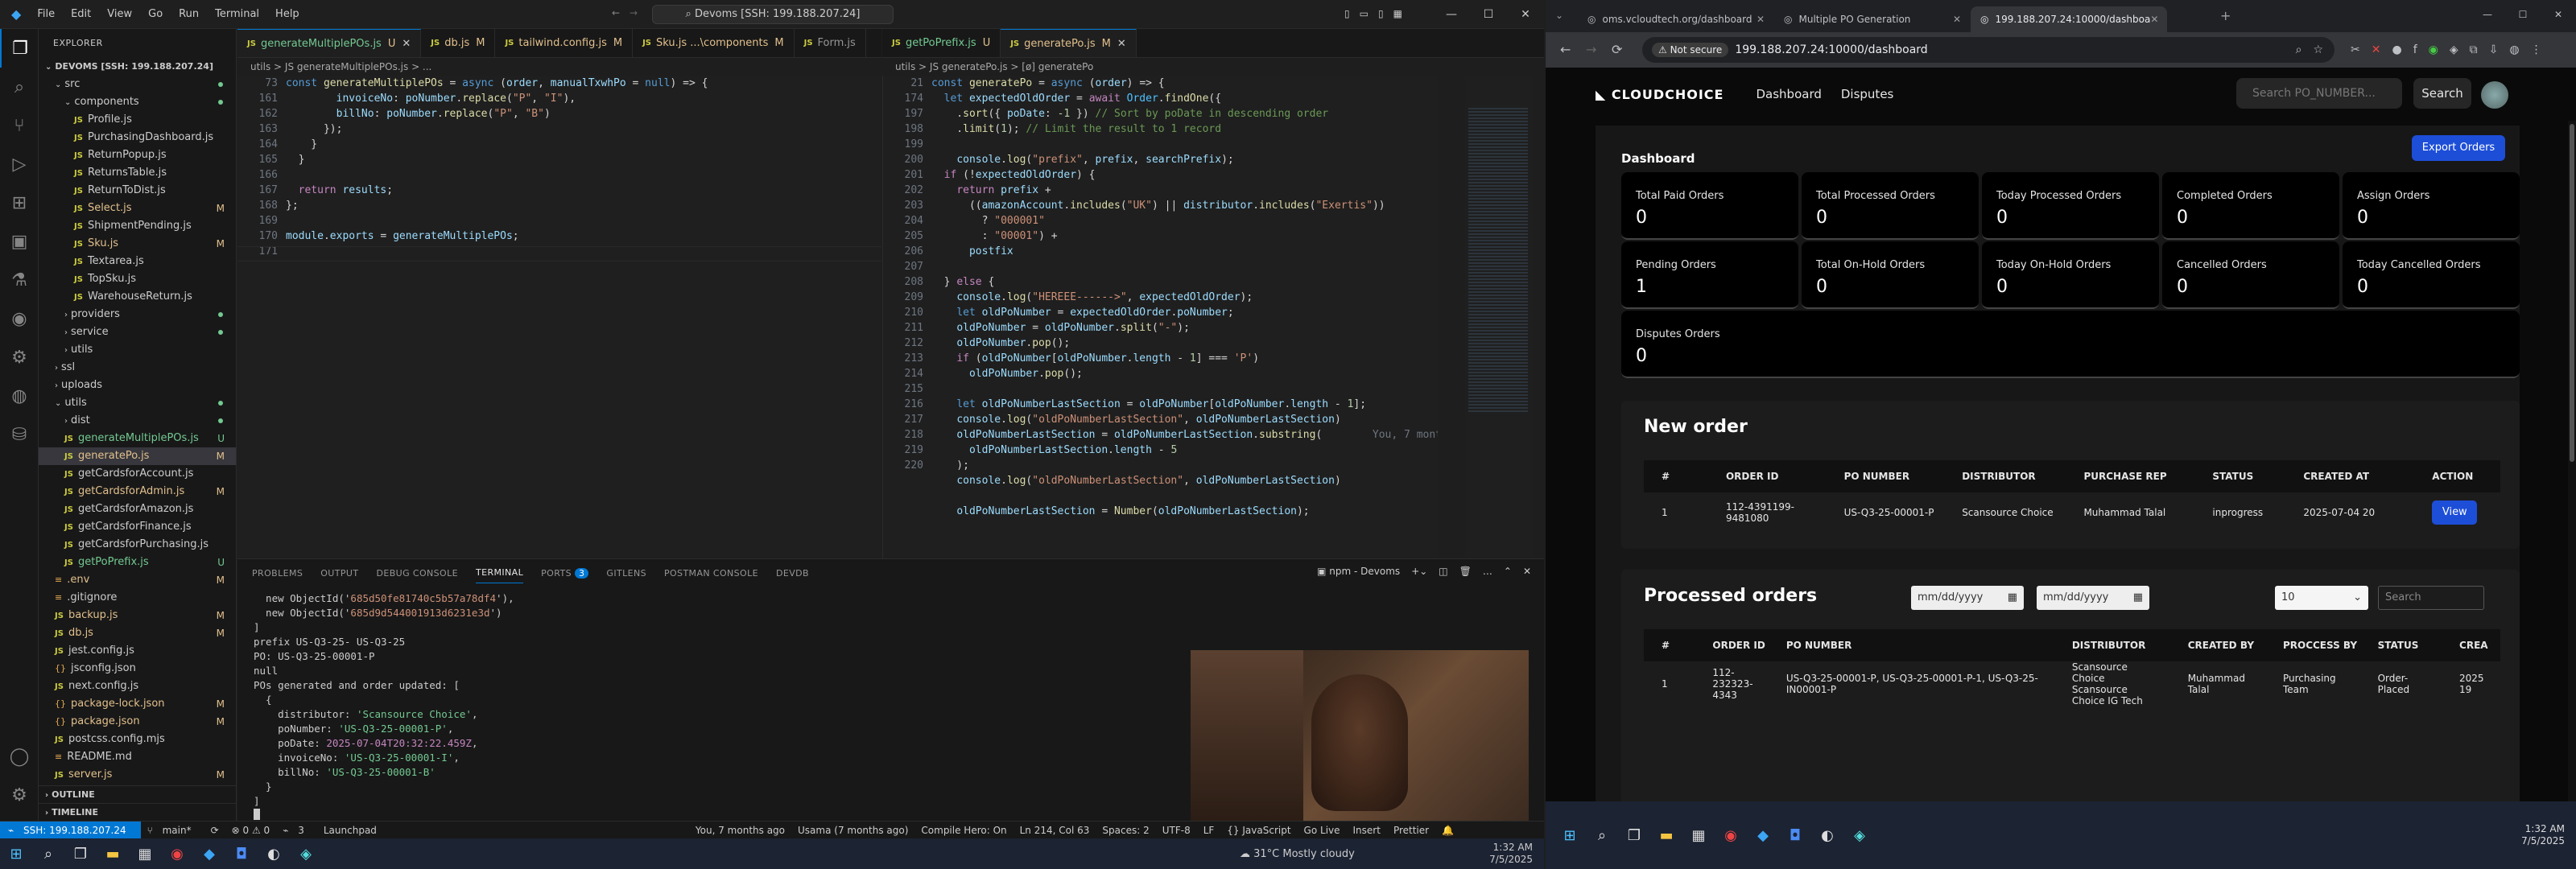  What do you see at coordinates (137, 474) in the screenshot?
I see `tree-item: JS getCardsforAccount.js` at bounding box center [137, 474].